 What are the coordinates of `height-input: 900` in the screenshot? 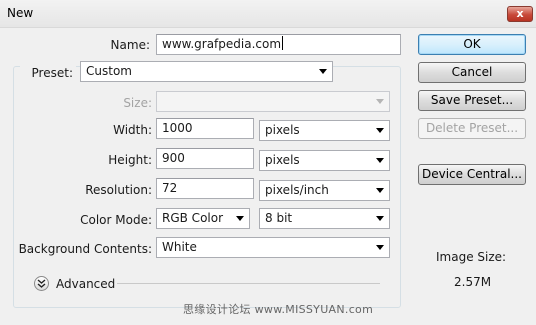 It's located at (205, 158).